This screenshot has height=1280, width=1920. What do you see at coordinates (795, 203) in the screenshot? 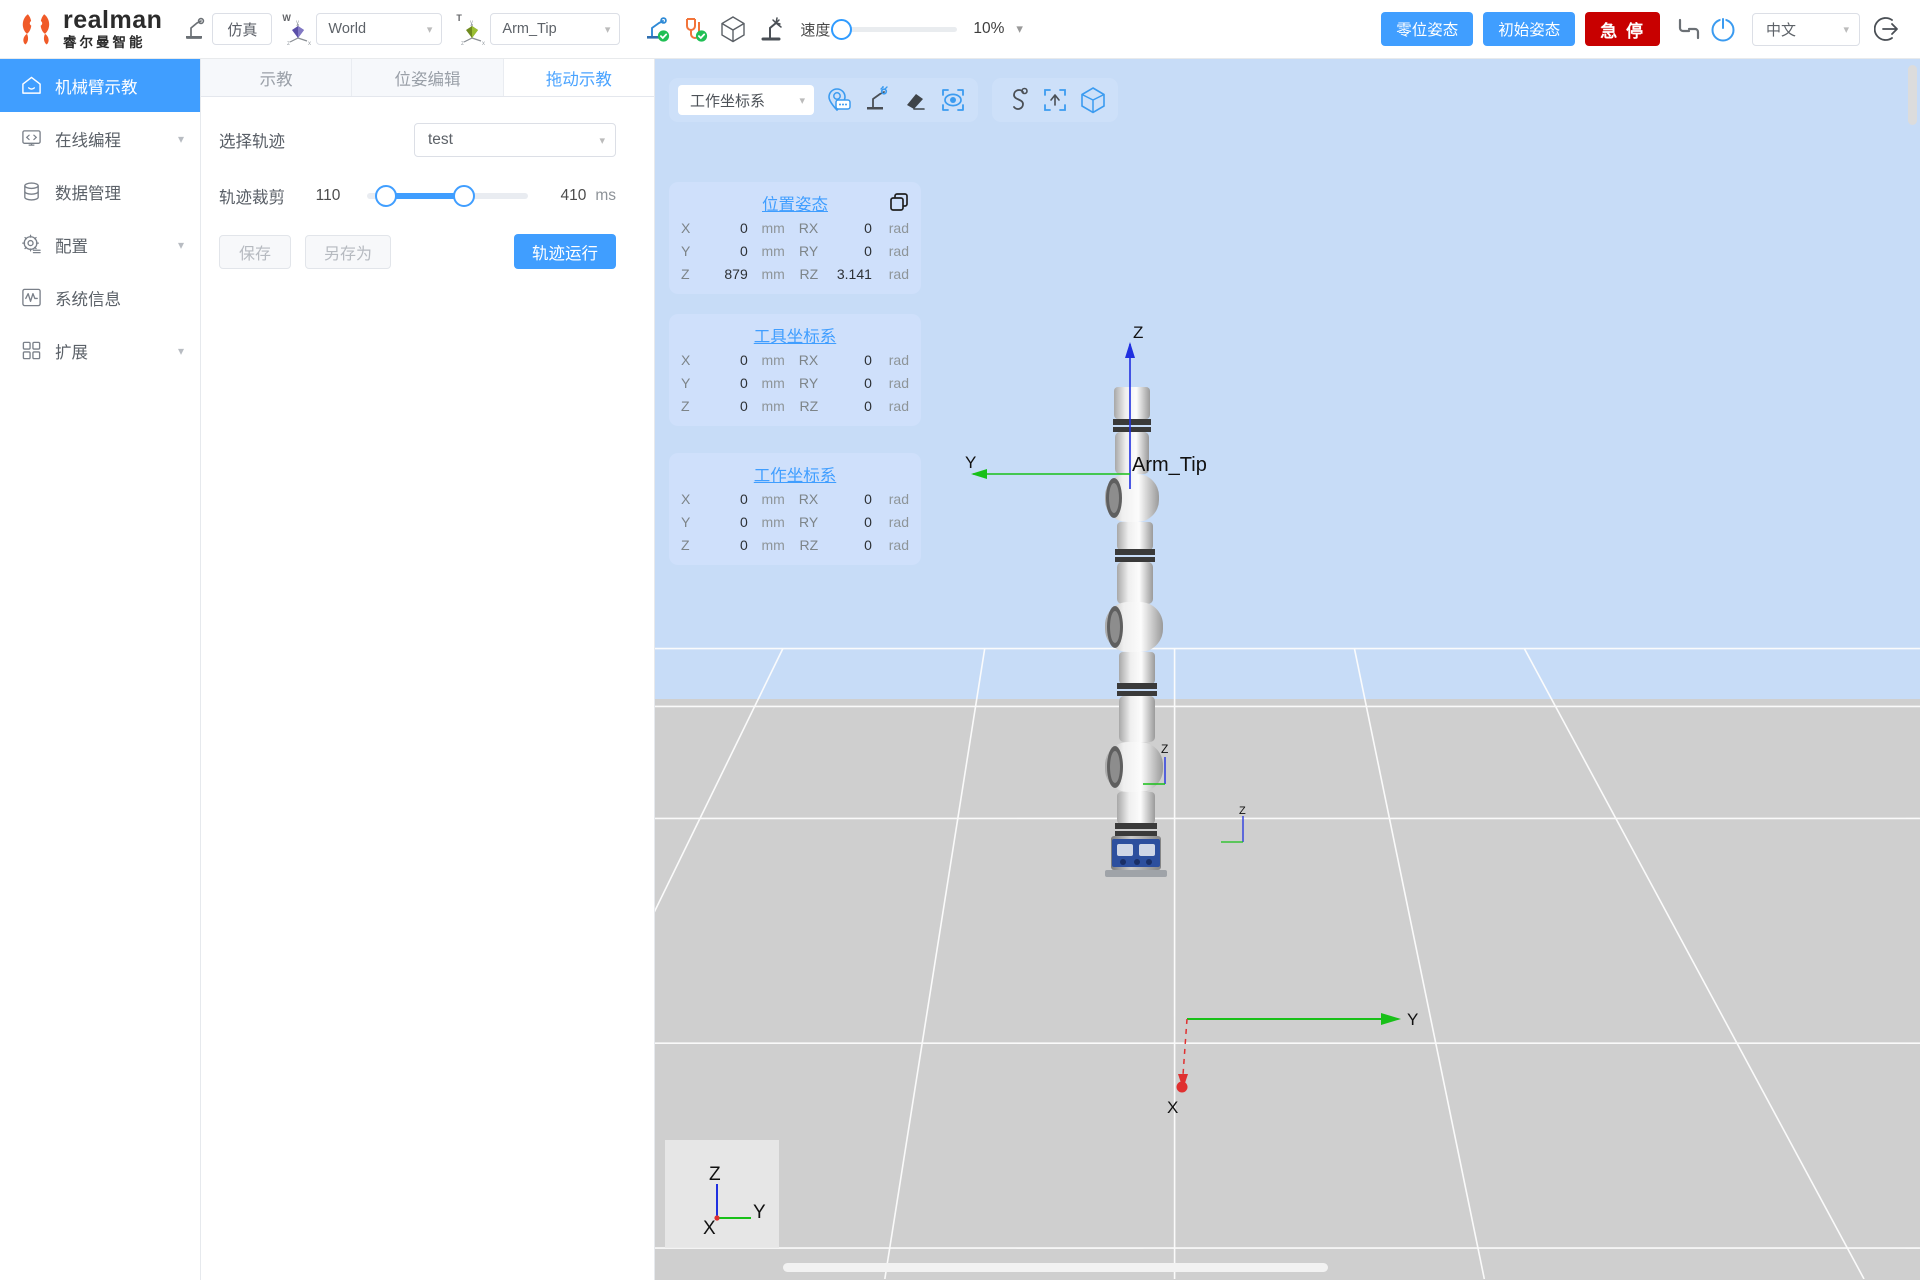
I see `card-title: 位置姿态` at bounding box center [795, 203].